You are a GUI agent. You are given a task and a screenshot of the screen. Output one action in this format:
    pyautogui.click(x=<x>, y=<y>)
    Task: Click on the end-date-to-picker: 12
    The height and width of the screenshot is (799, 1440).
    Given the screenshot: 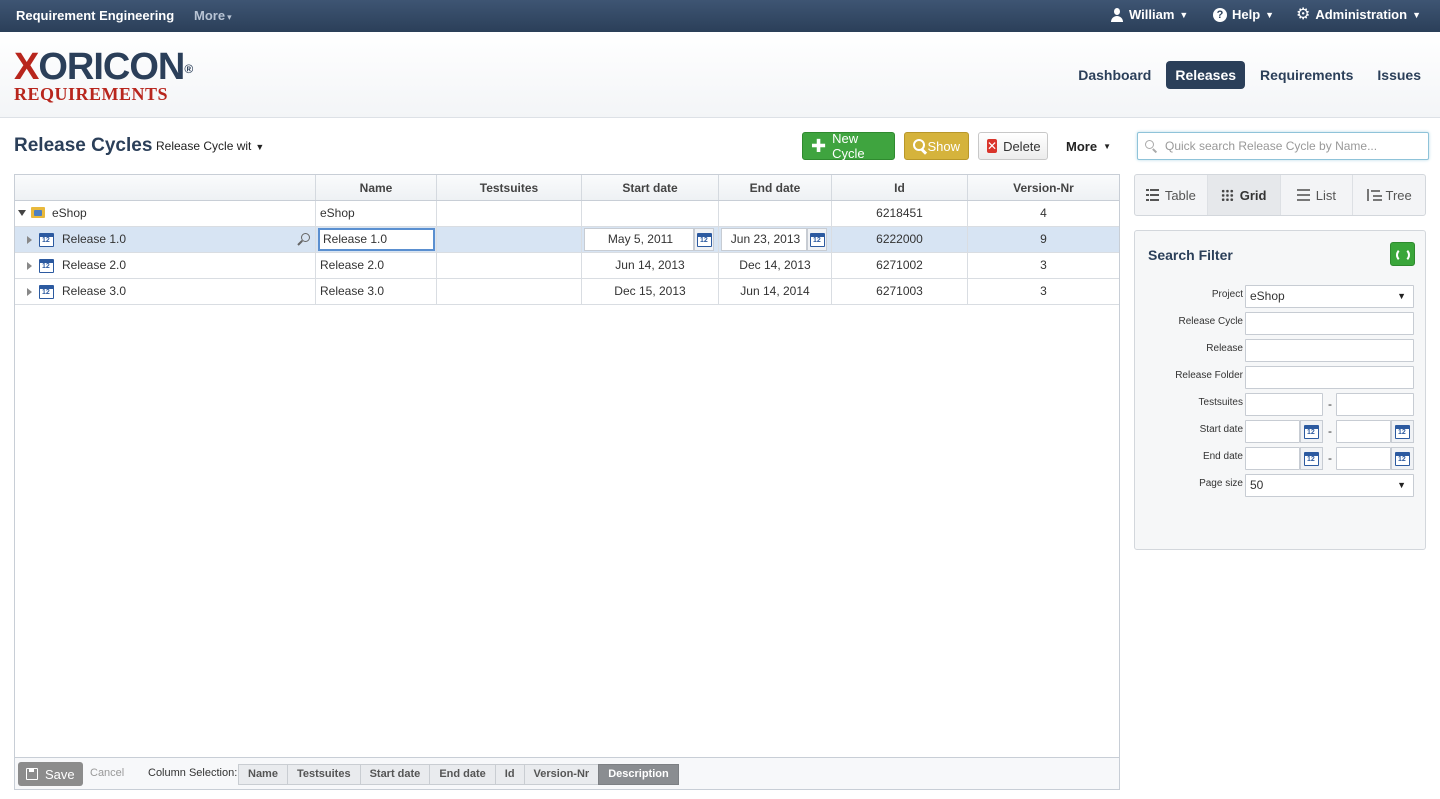 What is the action you would take?
    pyautogui.click(x=1402, y=458)
    